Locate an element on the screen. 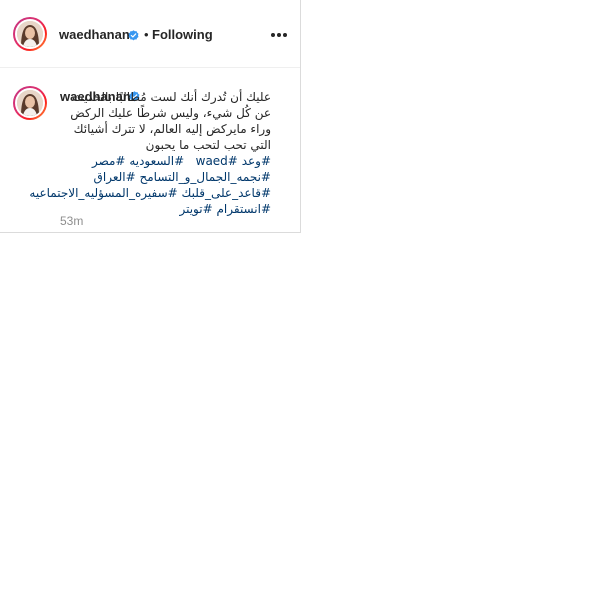  hashtag: #وعد is located at coordinates (256, 161).